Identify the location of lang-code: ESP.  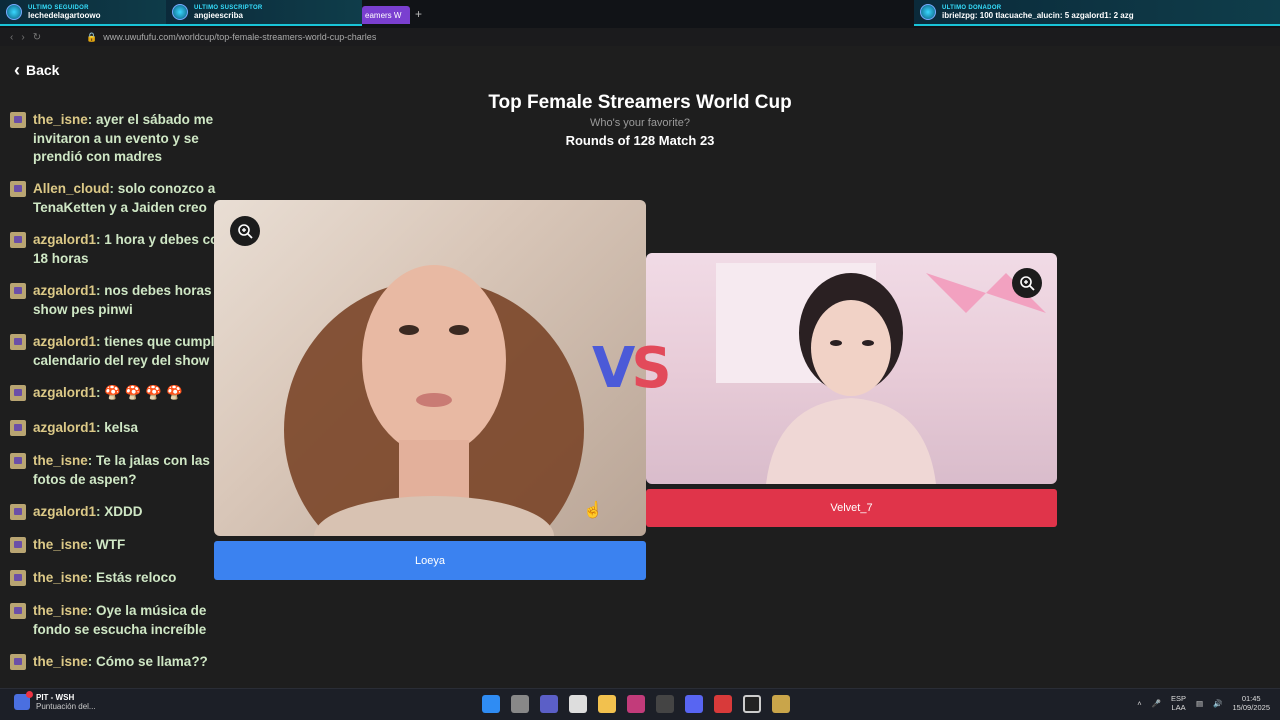
(1179, 698).